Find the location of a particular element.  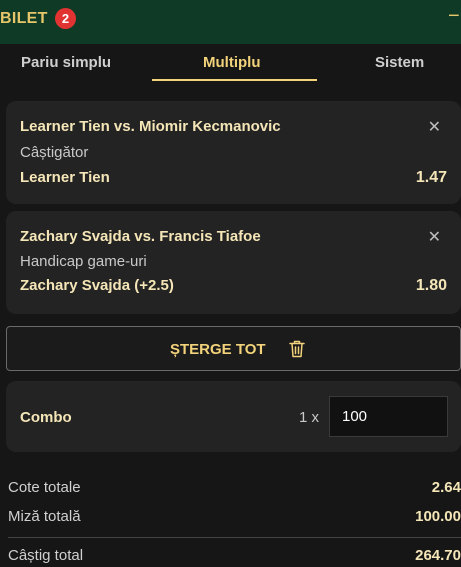

minus-icon: − is located at coordinates (454, 16).